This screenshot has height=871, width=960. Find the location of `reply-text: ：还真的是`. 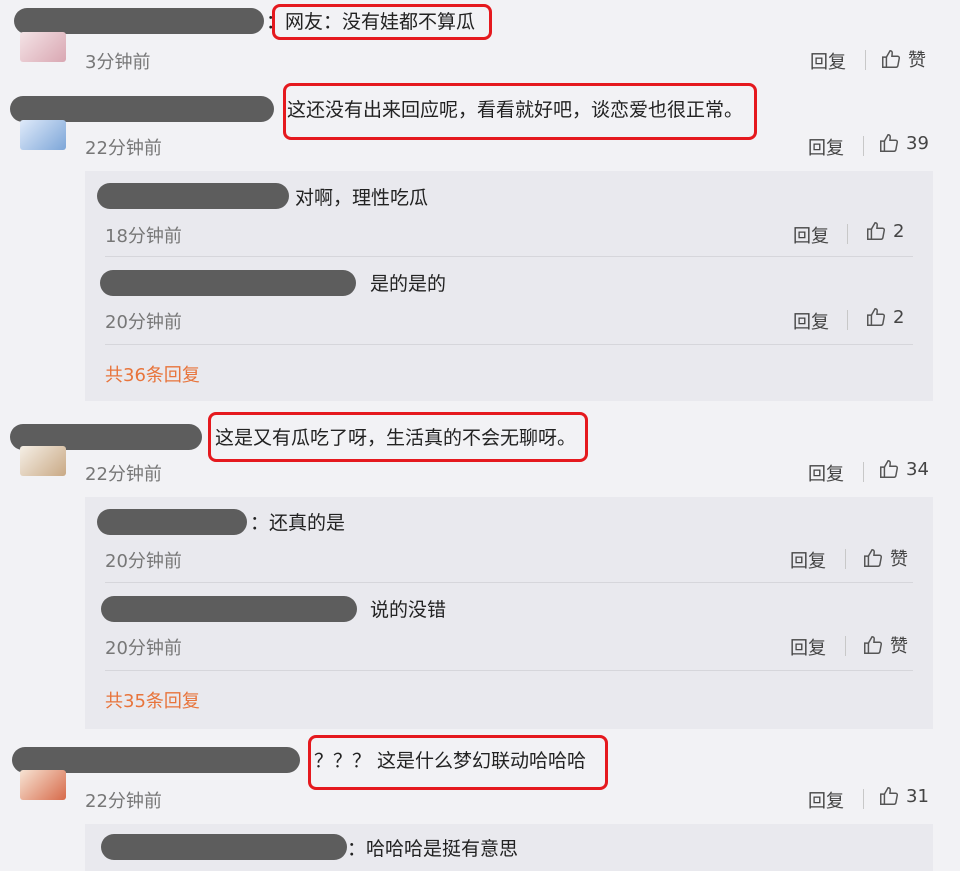

reply-text: ：还真的是 is located at coordinates (298, 523).